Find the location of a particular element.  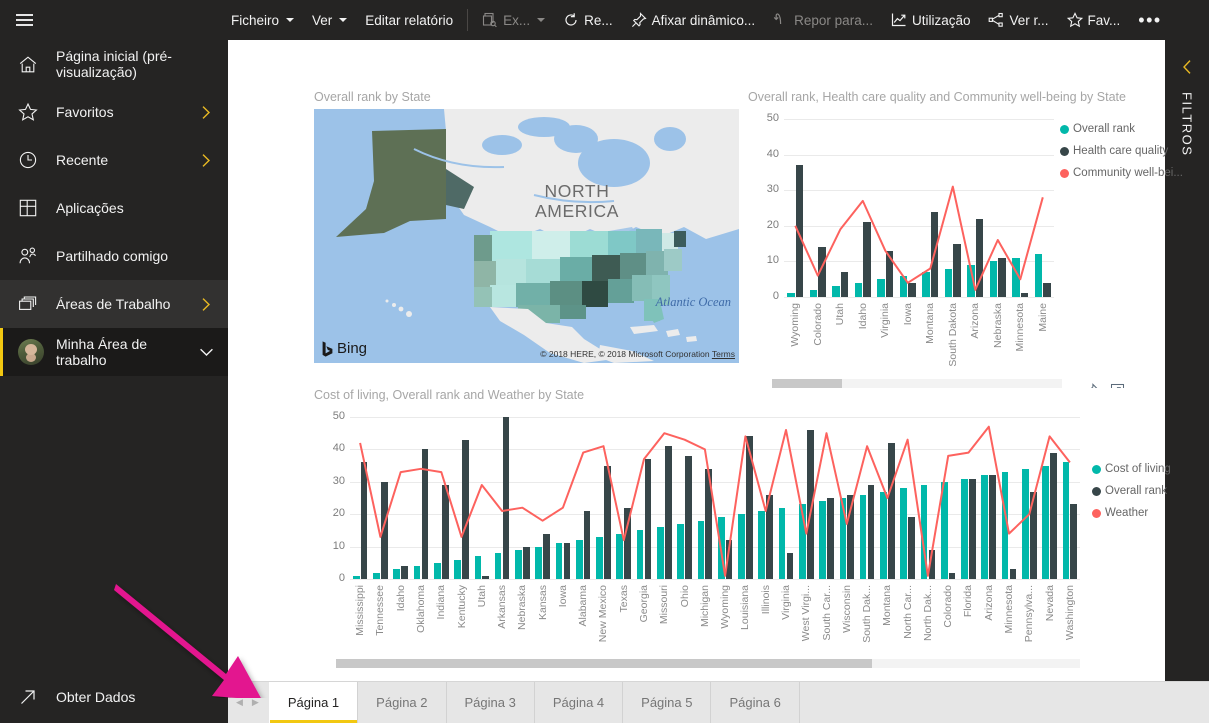

page-tab-5: Página 5 is located at coordinates (666, 702).